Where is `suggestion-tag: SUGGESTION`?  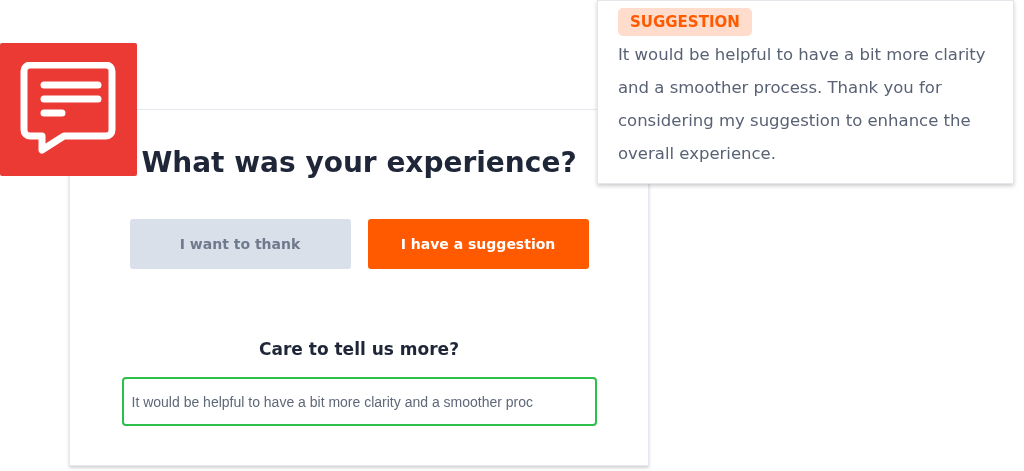 suggestion-tag: SUGGESTION is located at coordinates (685, 22).